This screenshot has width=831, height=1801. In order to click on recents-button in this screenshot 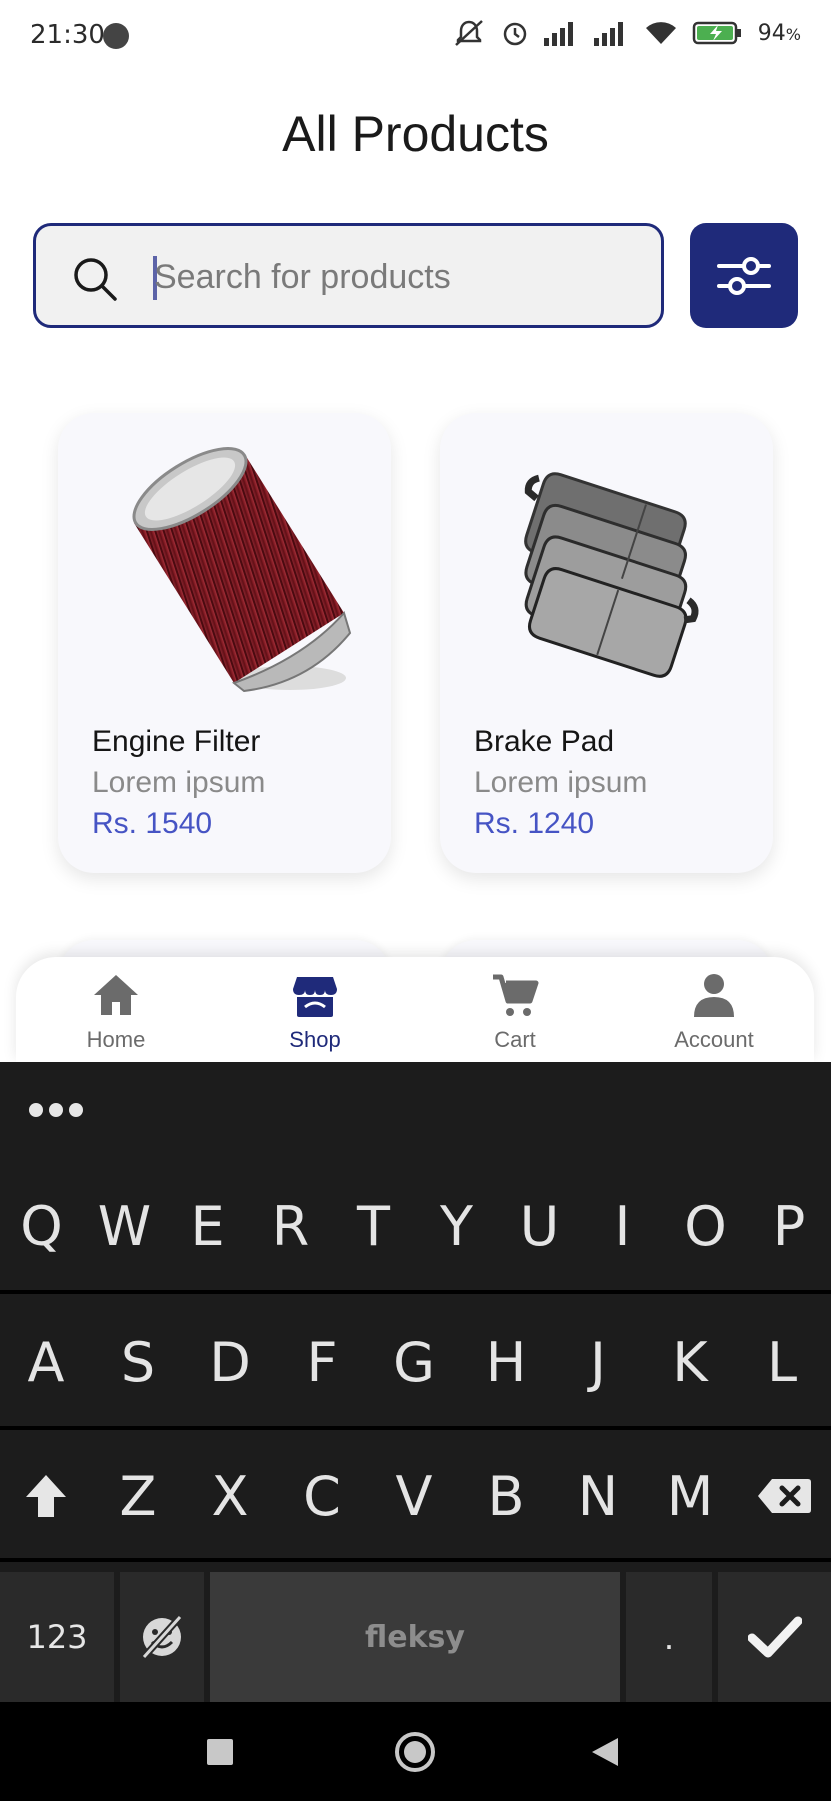, I will do `click(220, 1751)`.